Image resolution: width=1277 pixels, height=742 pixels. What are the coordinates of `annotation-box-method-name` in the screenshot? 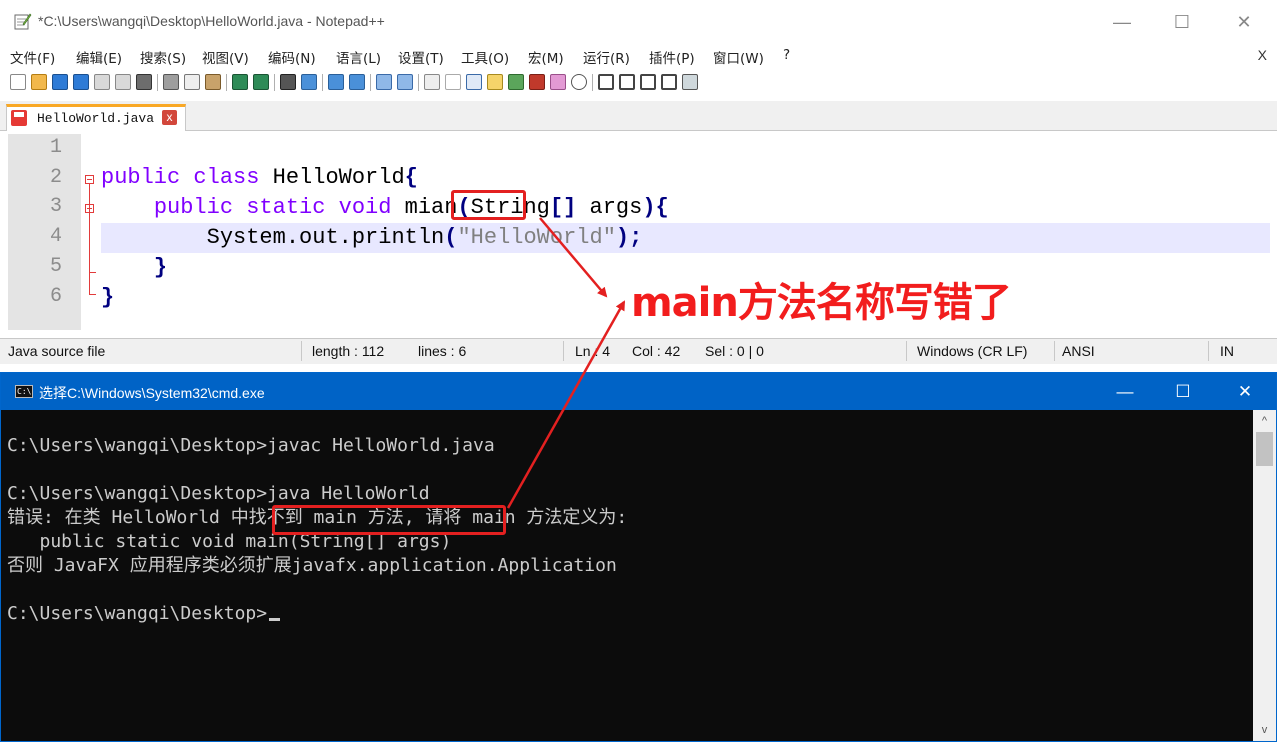 It's located at (488, 205).